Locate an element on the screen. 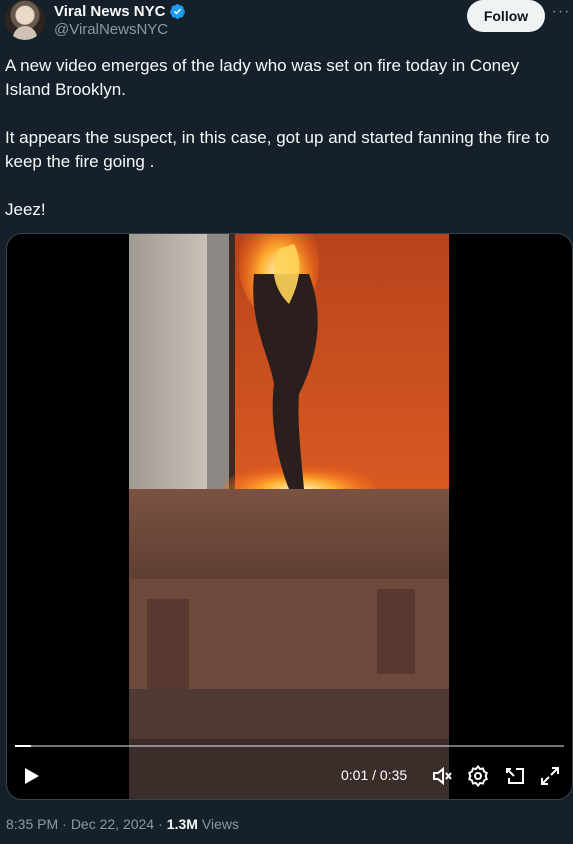  verified-badge-icon is located at coordinates (177, 11).